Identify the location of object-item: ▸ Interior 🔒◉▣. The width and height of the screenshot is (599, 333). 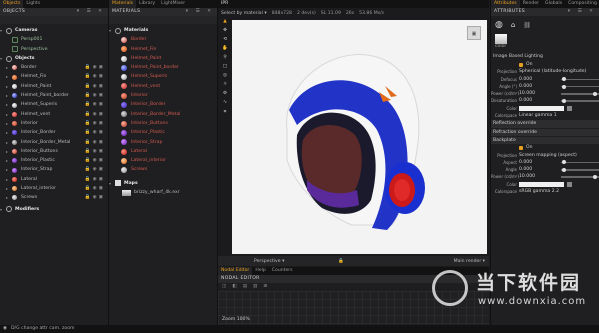
(54, 123).